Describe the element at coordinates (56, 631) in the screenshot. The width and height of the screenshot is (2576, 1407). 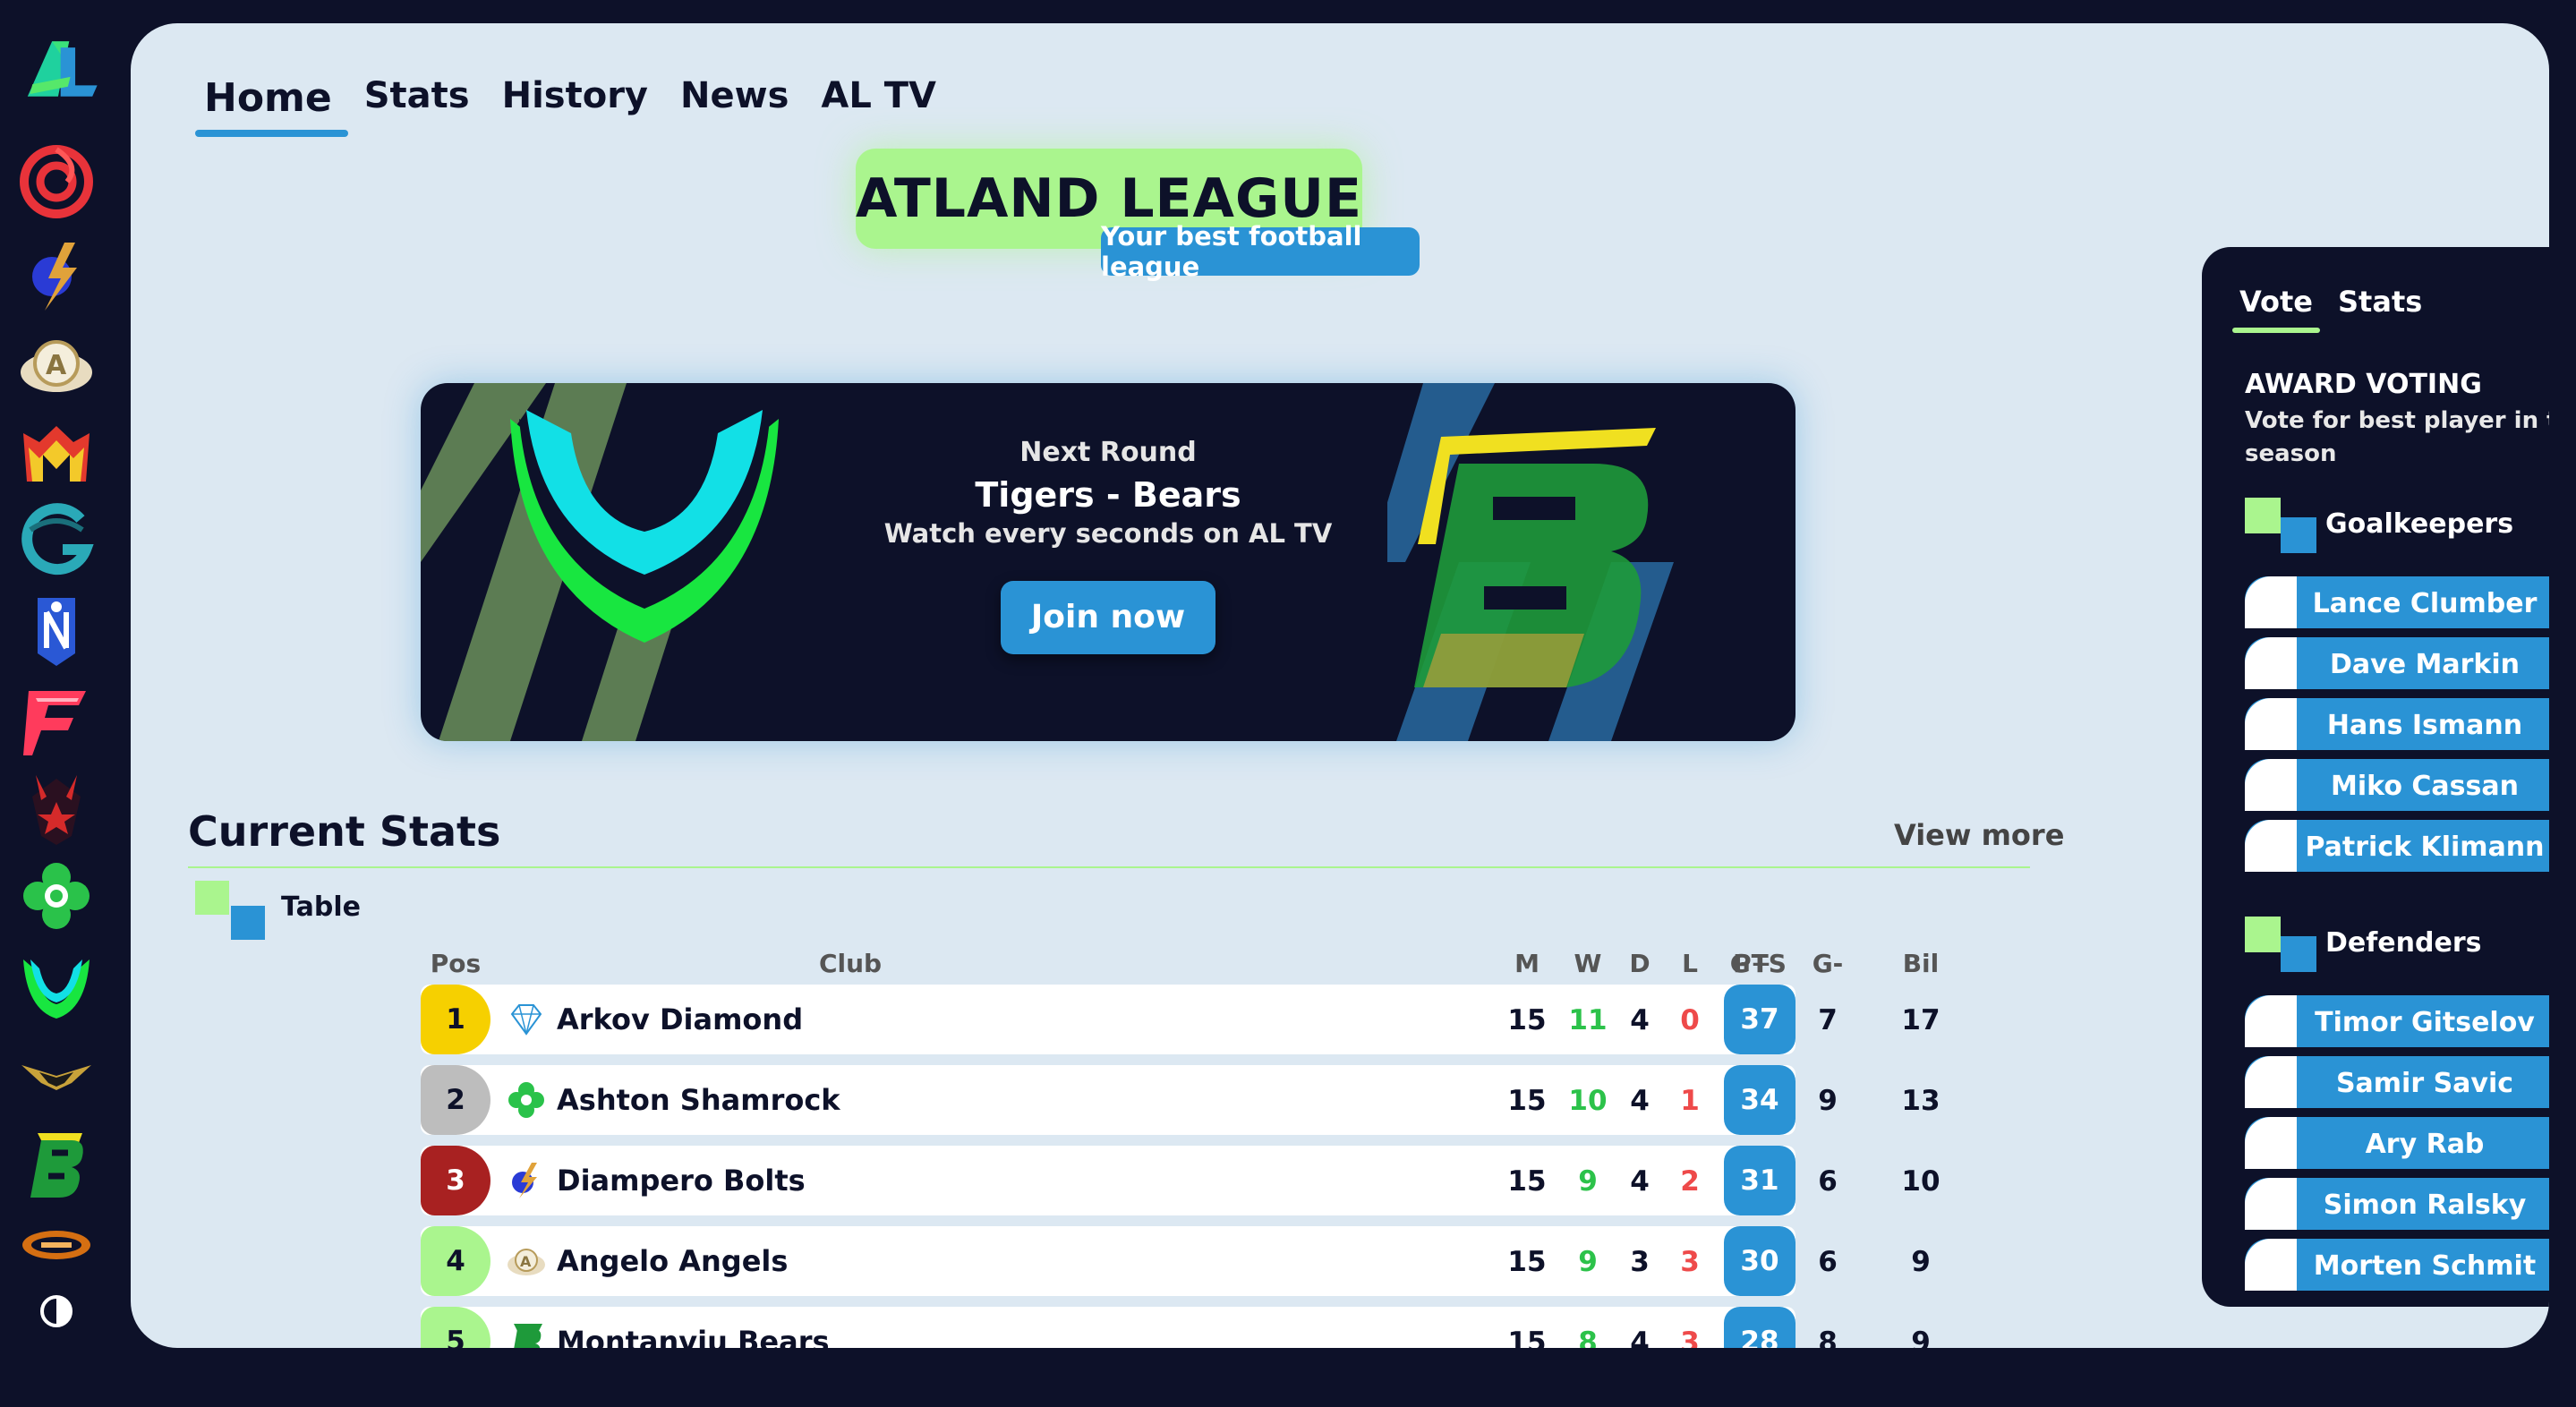
I see `club-n-crest-logo` at that location.